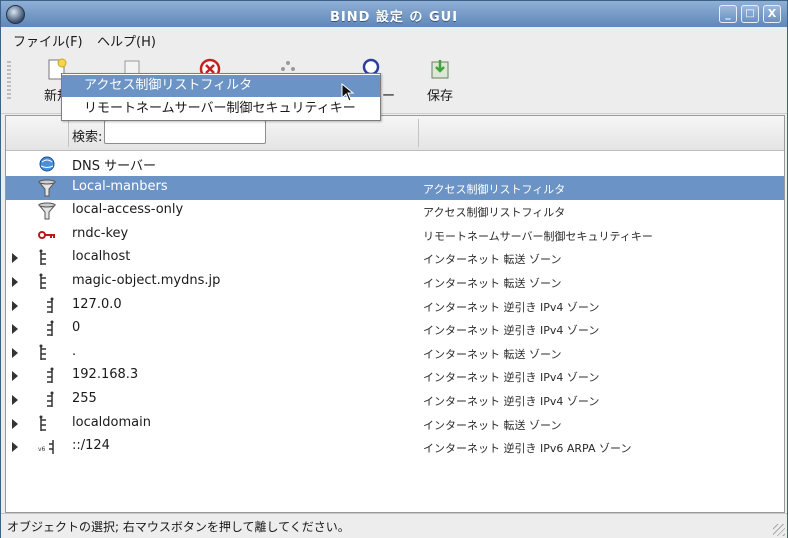 Image resolution: width=788 pixels, height=538 pixels. I want to click on popup-item-acl: アクセス制御リストフィルタ, so click(221, 86).